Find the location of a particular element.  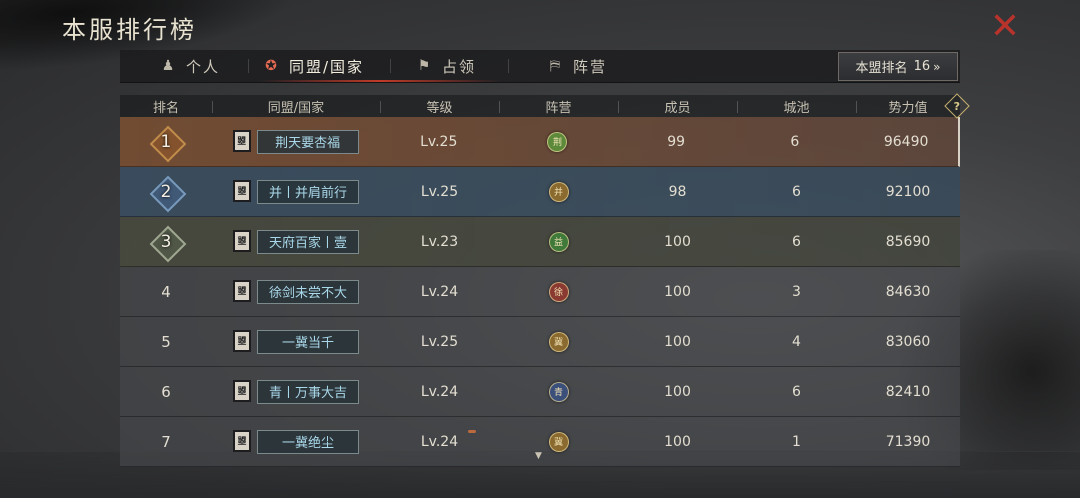

alliance-cell: 曌 徐剑未尝不大 is located at coordinates (296, 291).